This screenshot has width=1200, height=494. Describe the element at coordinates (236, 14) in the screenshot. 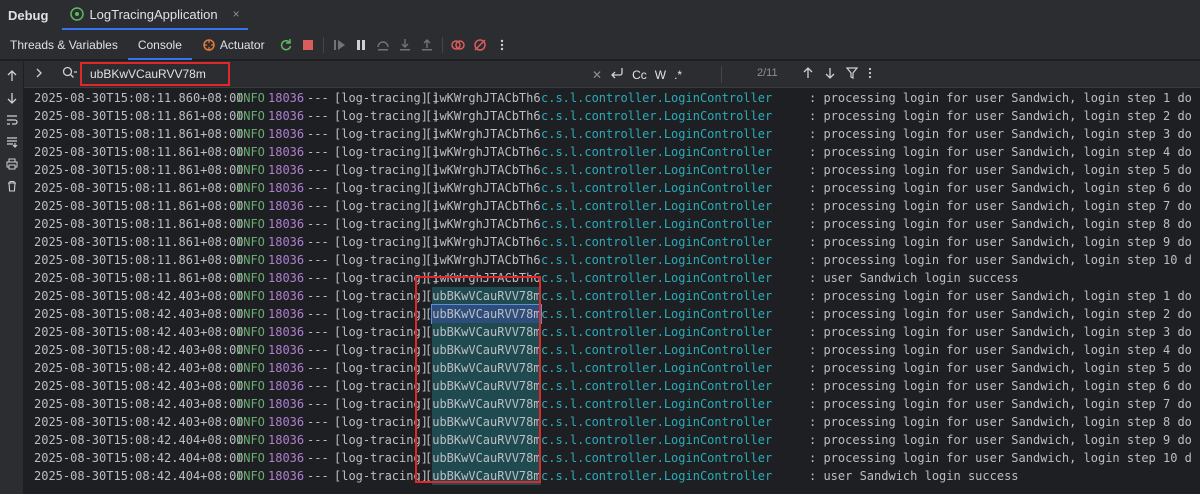

I see `close-tab-icon: ×` at that location.